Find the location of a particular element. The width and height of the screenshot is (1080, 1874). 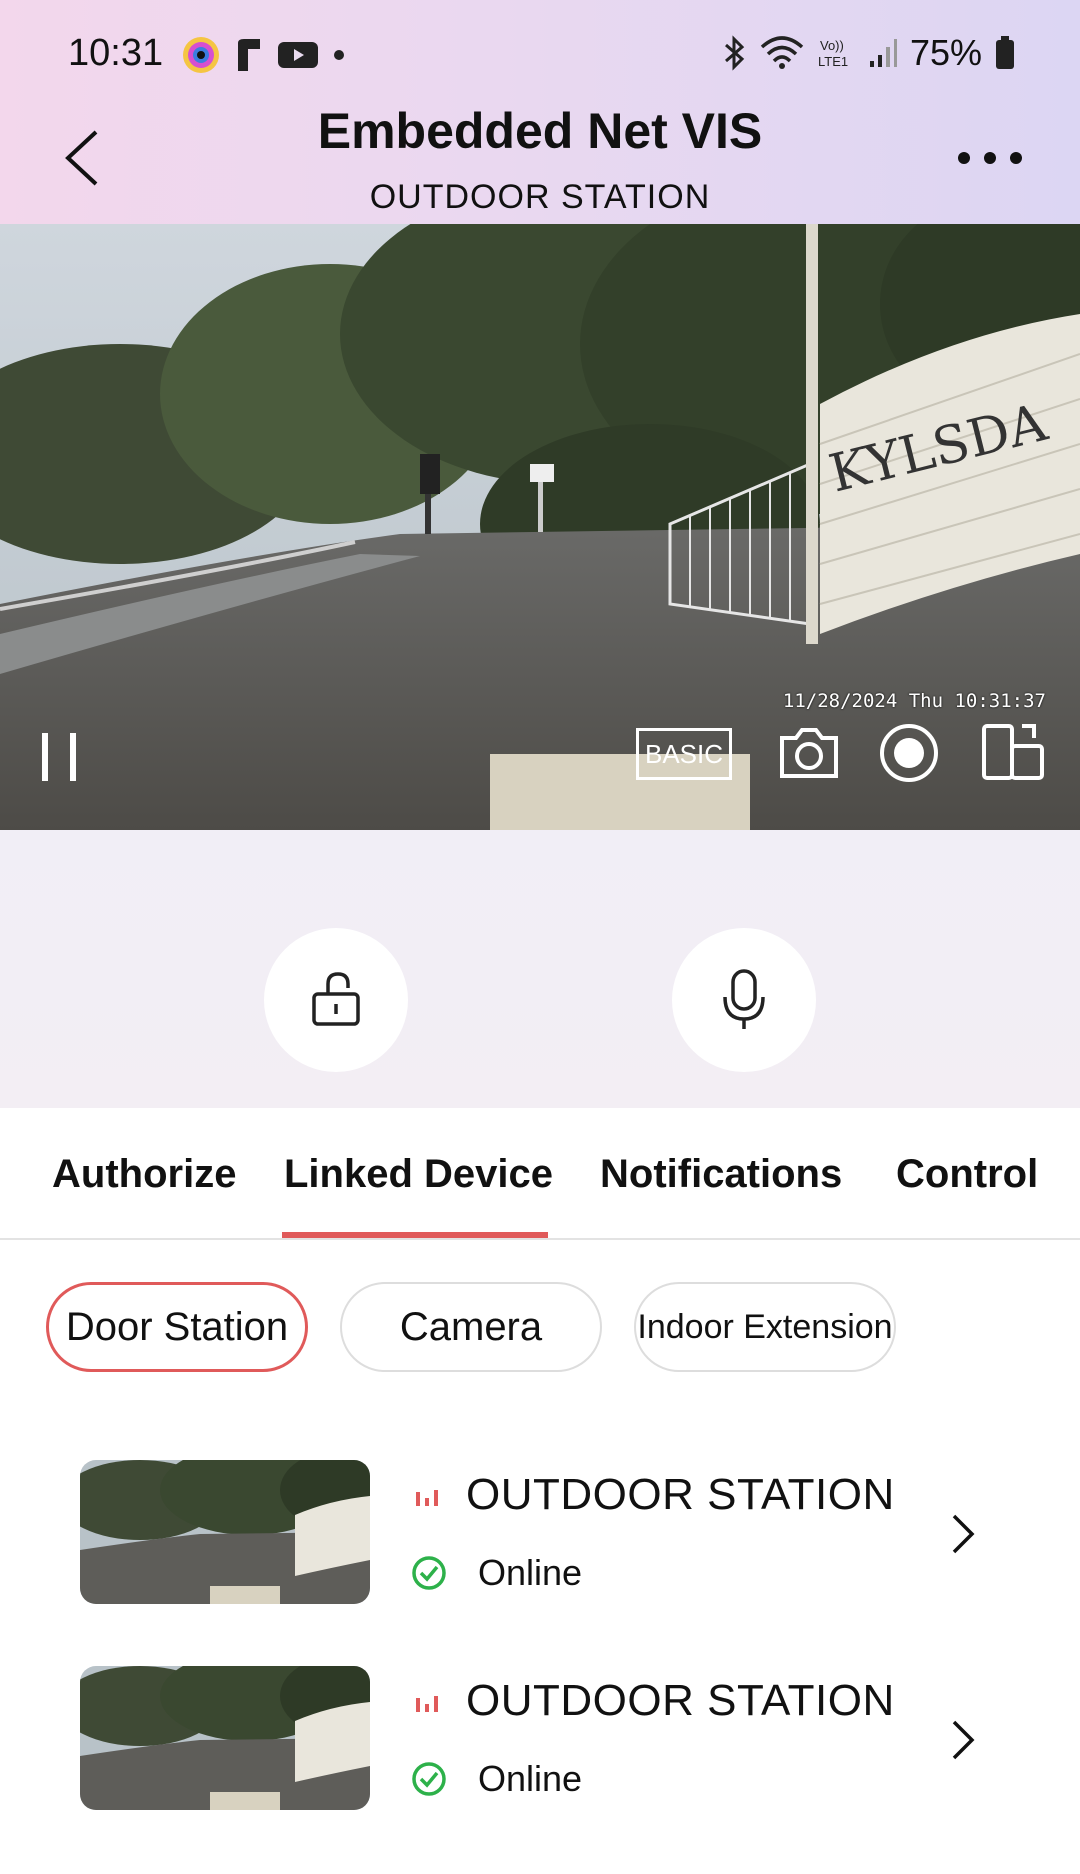

volte-icon: Vo)) LTE1 is located at coordinates (833, 53).